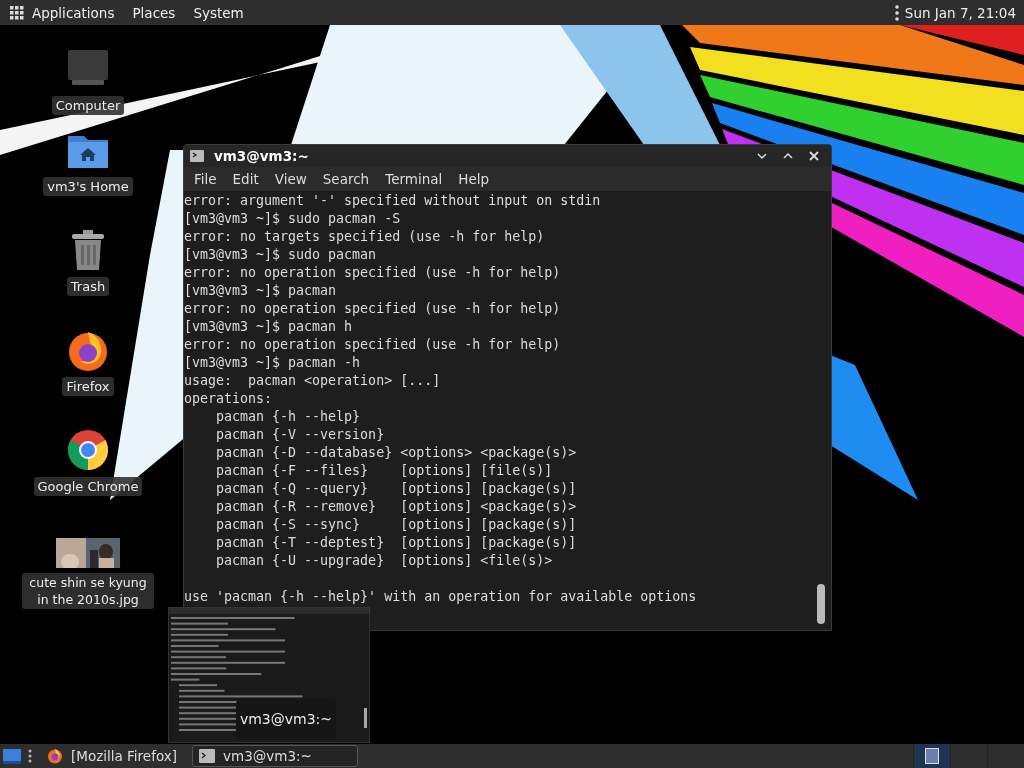 This screenshot has height=768, width=1024. I want to click on show-desktop-icon, so click(12, 756).